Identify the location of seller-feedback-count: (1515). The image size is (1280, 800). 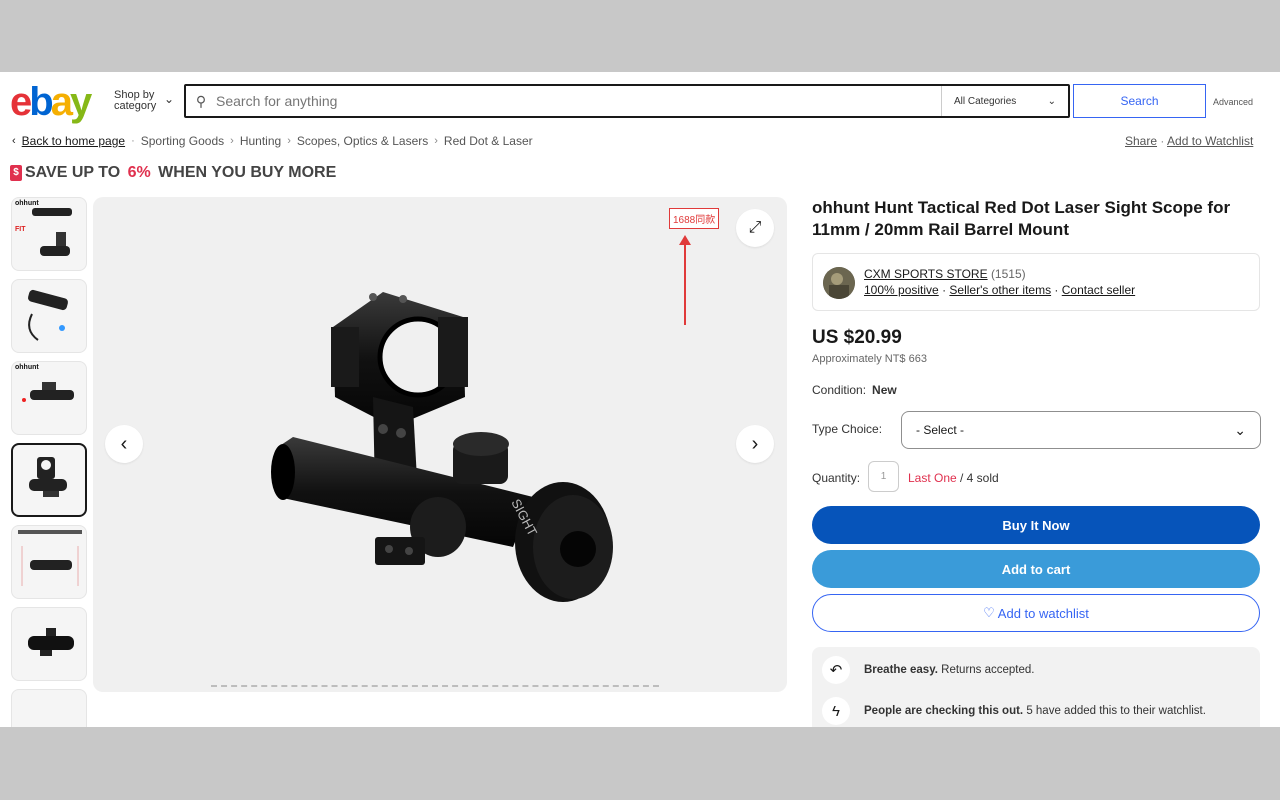
(1008, 274).